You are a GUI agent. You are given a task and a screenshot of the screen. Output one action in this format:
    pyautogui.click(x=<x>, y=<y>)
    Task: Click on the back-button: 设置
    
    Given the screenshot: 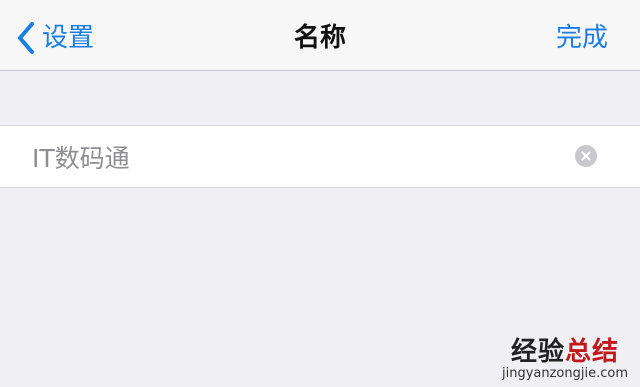 What is the action you would take?
    pyautogui.click(x=55, y=38)
    